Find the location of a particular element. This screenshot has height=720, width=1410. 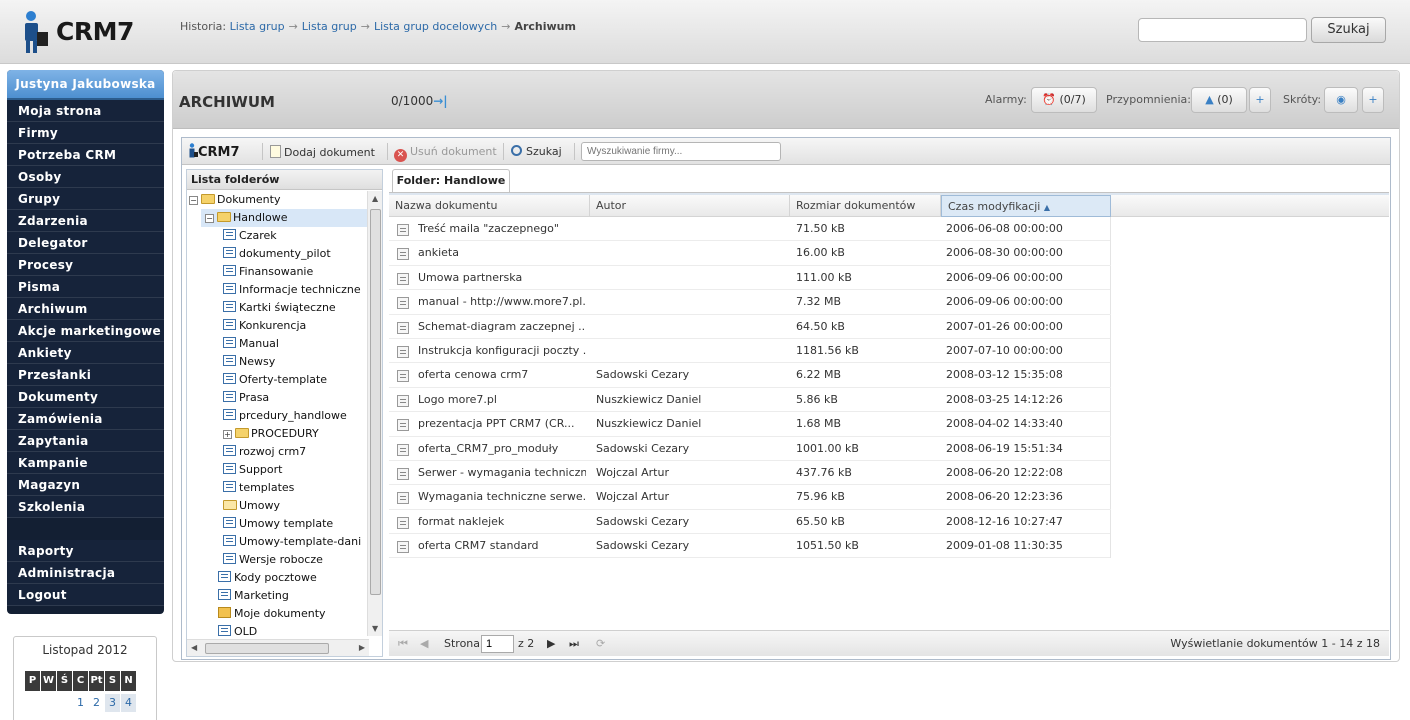

tree-node: − Dokumenty is located at coordinates (234, 200).